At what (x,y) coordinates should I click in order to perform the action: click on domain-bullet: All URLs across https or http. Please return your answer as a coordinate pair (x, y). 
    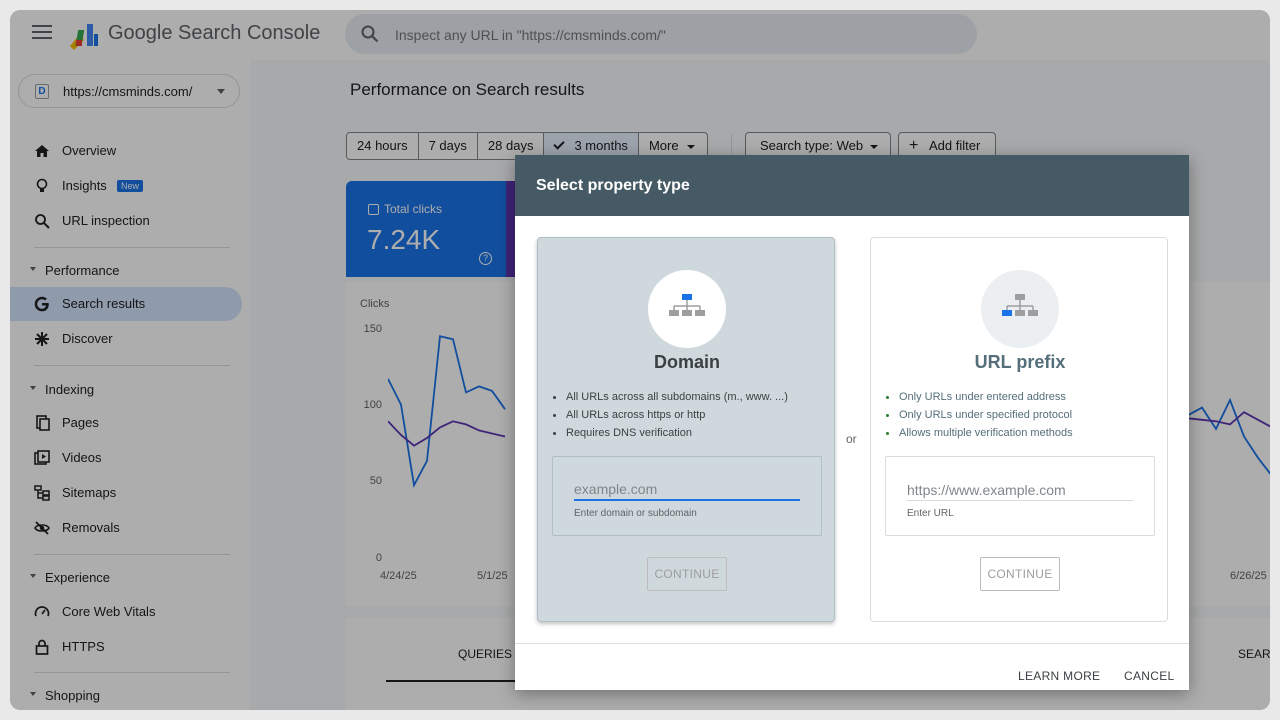
    Looking at the image, I should click on (629, 415).